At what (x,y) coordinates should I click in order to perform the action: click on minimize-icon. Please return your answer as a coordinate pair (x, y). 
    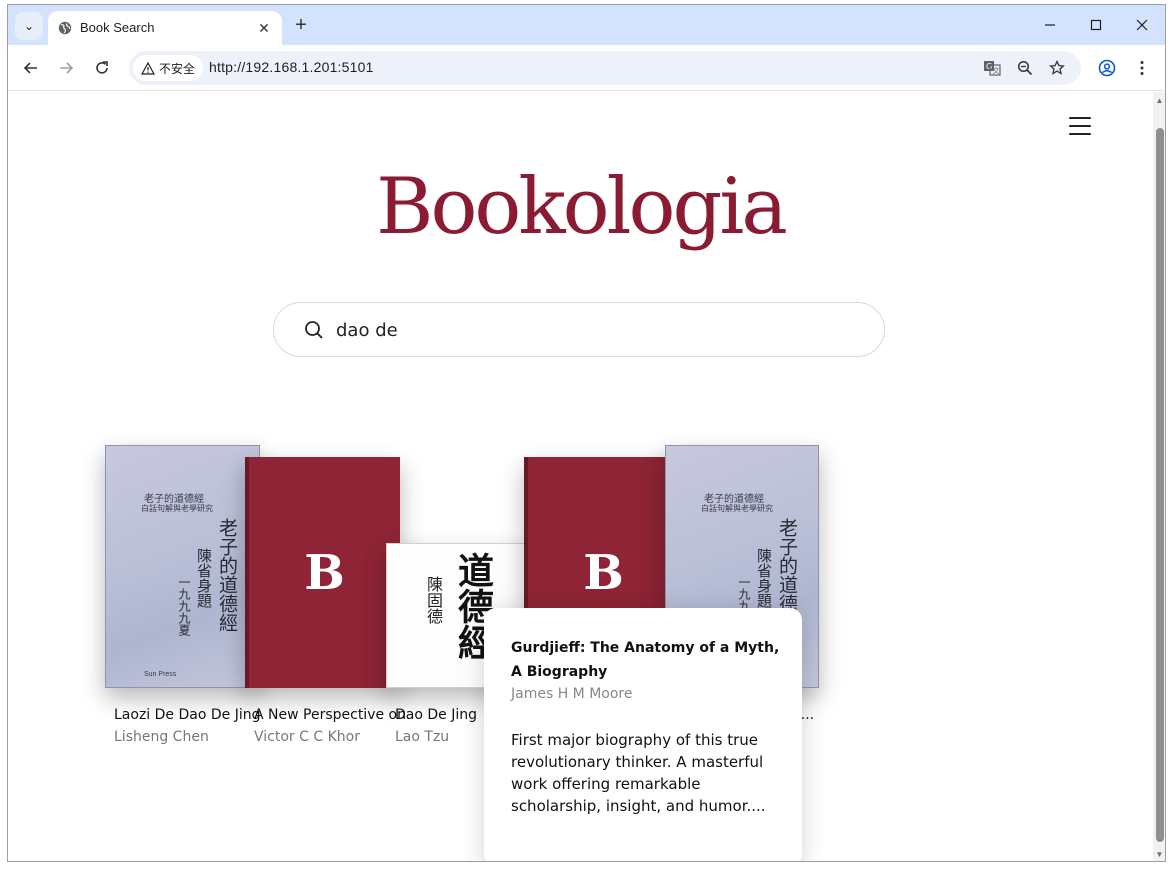
    Looking at the image, I should click on (1050, 25).